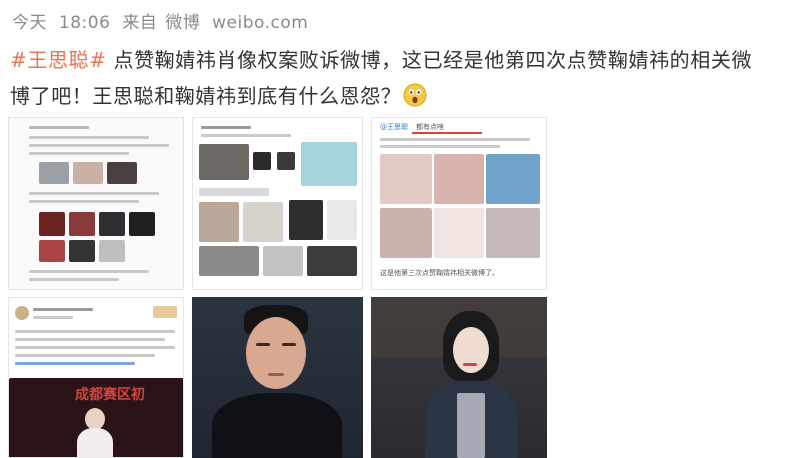  What do you see at coordinates (110, 395) in the screenshot?
I see `tile4-banner: 成都赛区初` at bounding box center [110, 395].